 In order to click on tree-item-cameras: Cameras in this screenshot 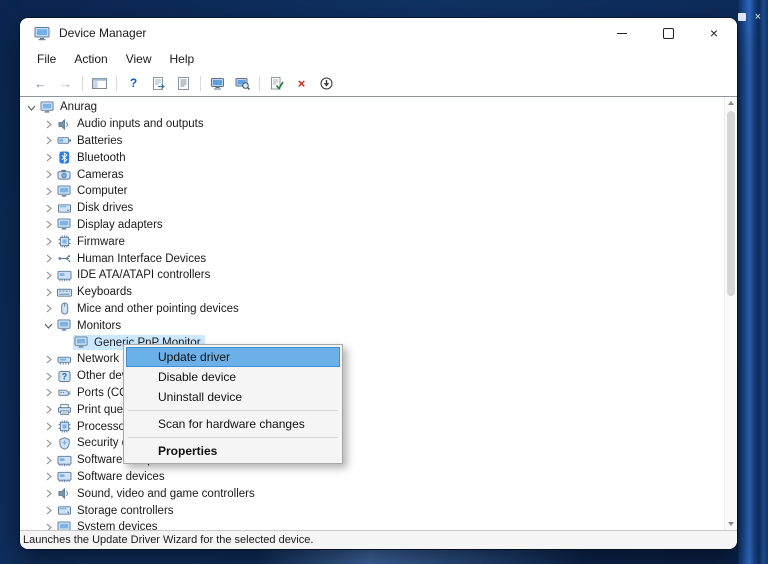, I will do `click(372, 174)`.